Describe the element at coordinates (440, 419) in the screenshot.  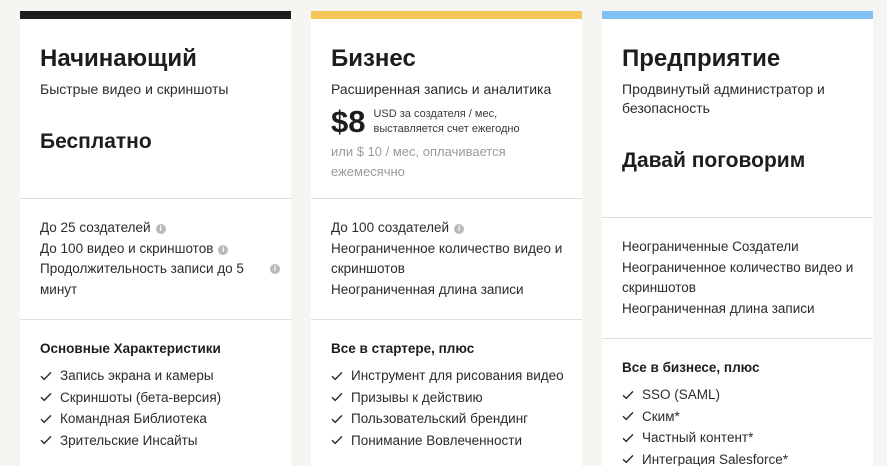
I see `feature-label: Пользовательский брендинг` at that location.